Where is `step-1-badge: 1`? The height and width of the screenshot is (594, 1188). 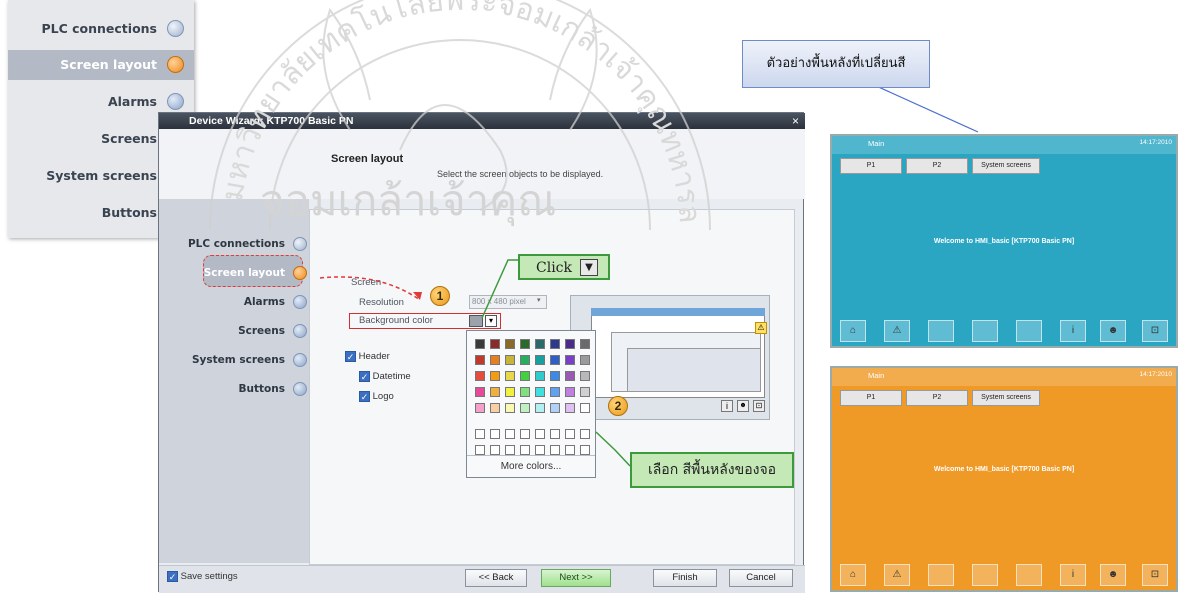 step-1-badge: 1 is located at coordinates (440, 296).